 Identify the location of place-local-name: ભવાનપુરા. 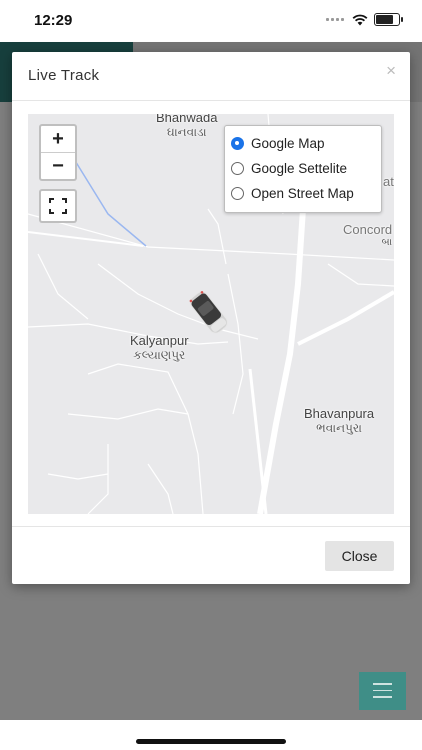
(339, 428).